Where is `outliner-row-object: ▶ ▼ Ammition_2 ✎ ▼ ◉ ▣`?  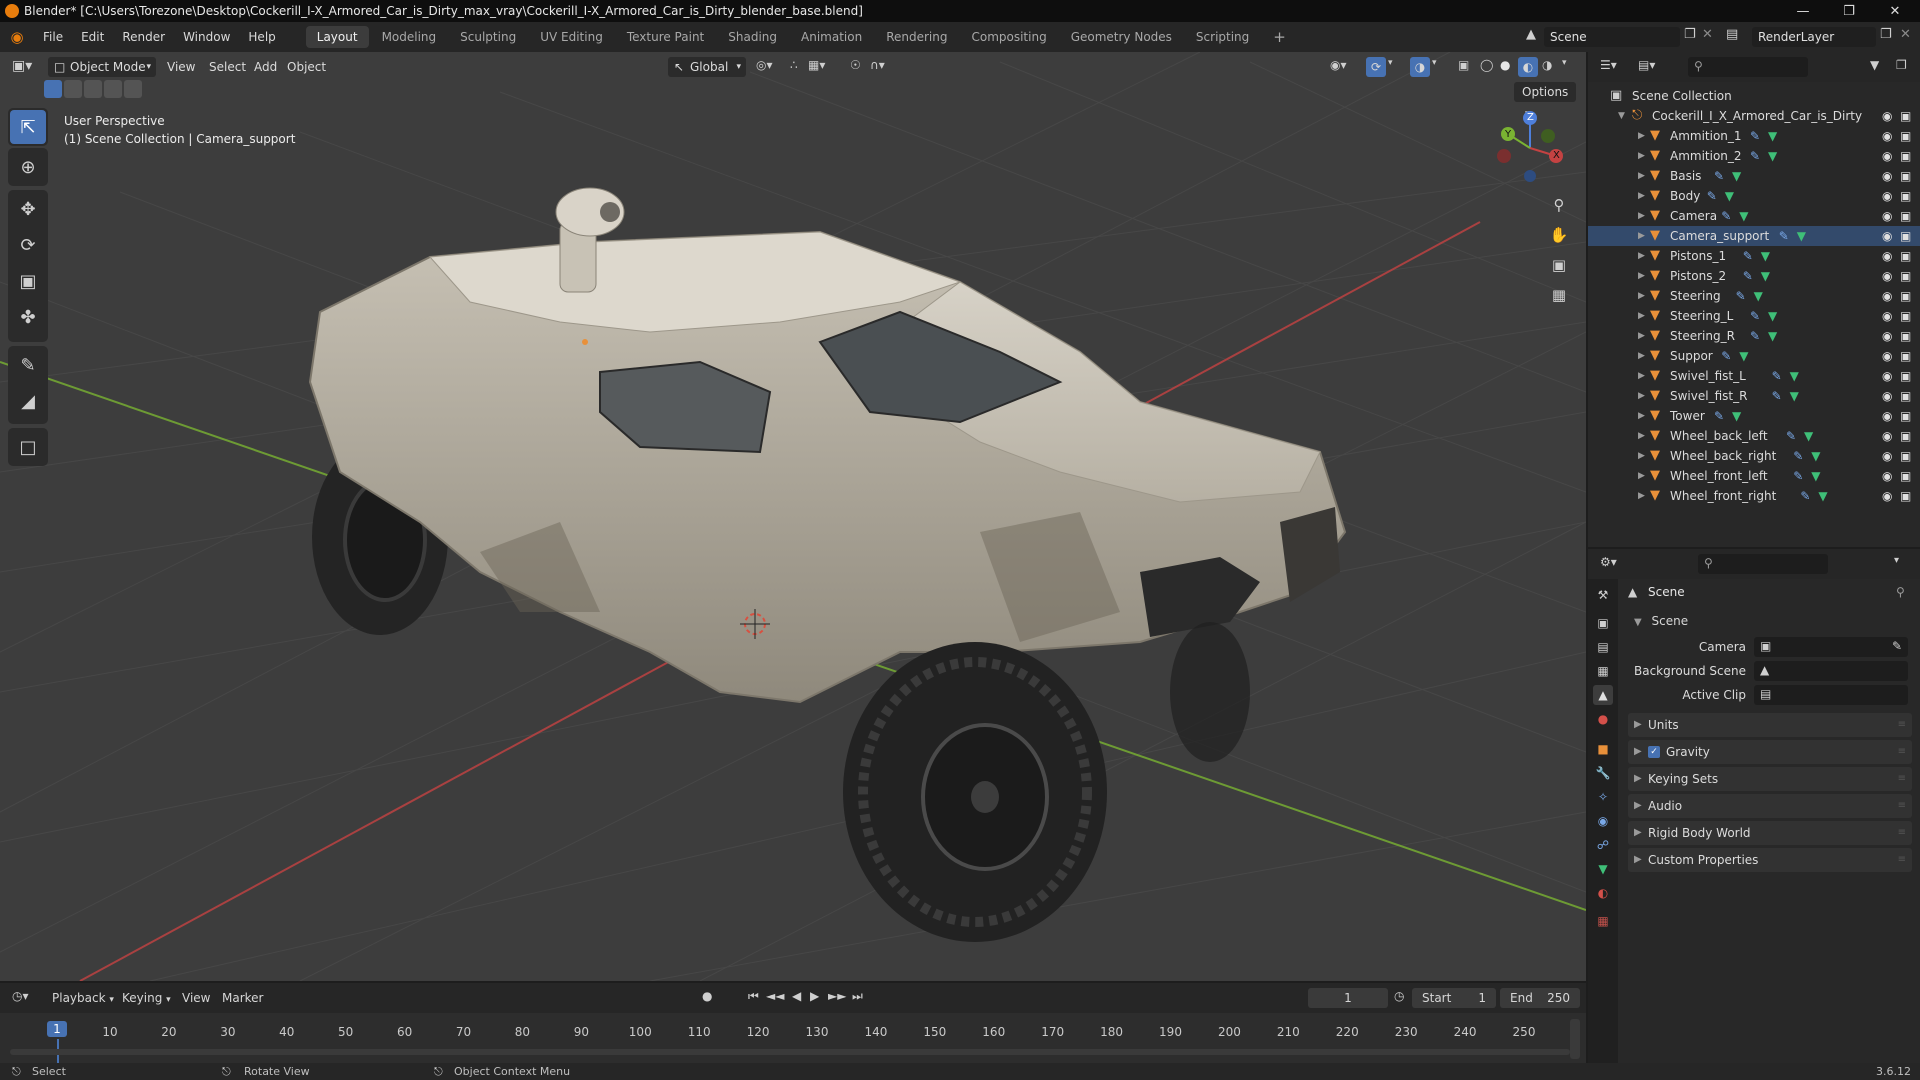
outliner-row-object: ▶ ▼ Ammition_2 ✎ ▼ ◉ ▣ is located at coordinates (1754, 156).